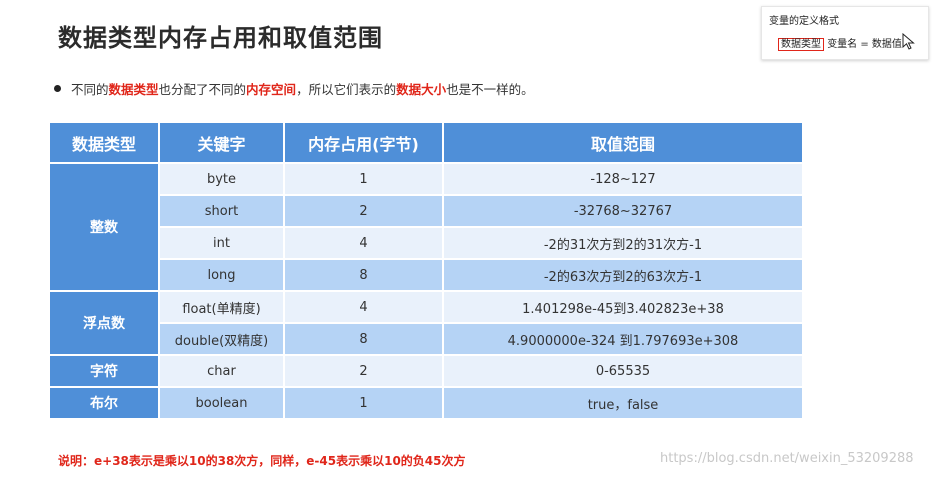 This screenshot has width=942, height=477. I want to click on table-row: int 4 -2的31次方到2的31次方-1, so click(426, 243).